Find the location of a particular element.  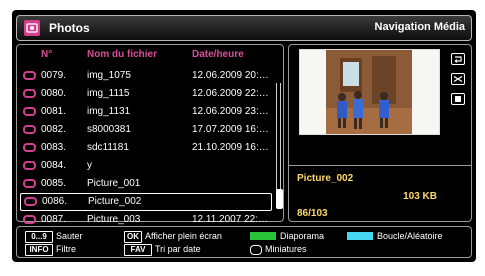

file-number: 0079. is located at coordinates (54, 75).